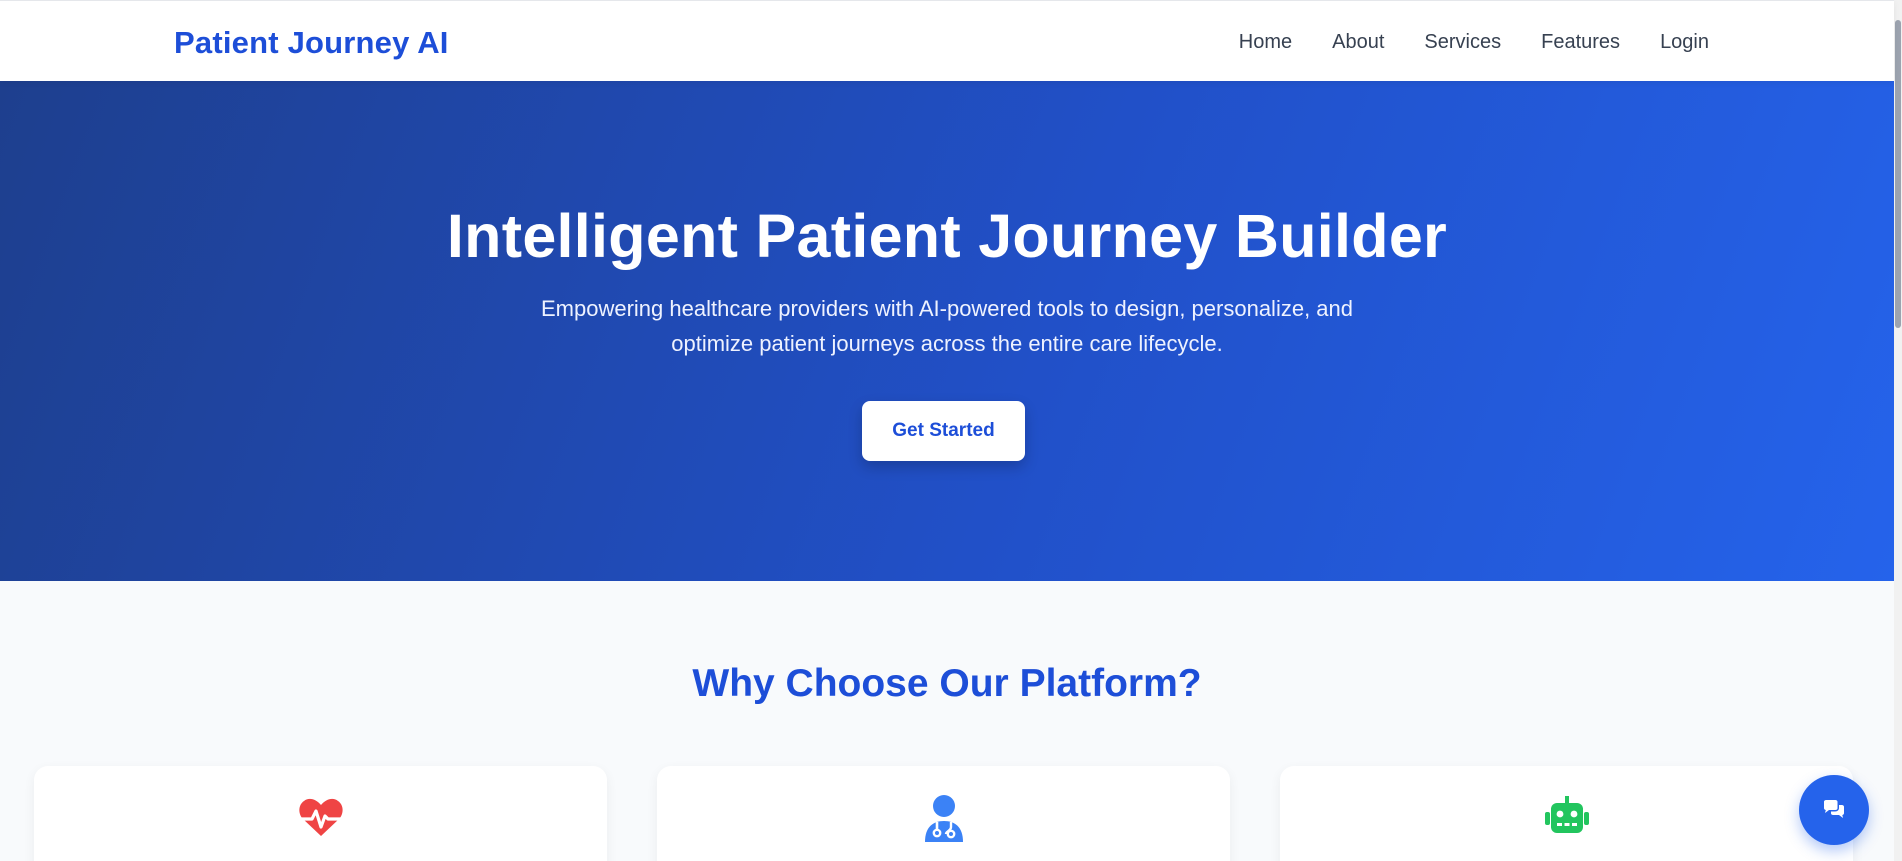 Image resolution: width=1902 pixels, height=861 pixels. I want to click on nav-home: Home, so click(1265, 42).